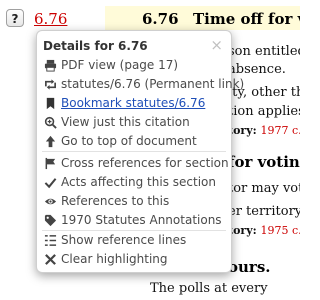  I want to click on flag-icon, so click(50, 163).